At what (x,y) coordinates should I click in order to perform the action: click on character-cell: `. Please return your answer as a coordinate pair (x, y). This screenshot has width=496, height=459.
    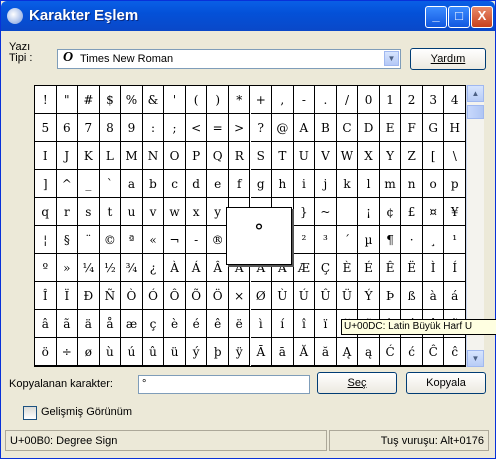
    Looking at the image, I should click on (110, 184).